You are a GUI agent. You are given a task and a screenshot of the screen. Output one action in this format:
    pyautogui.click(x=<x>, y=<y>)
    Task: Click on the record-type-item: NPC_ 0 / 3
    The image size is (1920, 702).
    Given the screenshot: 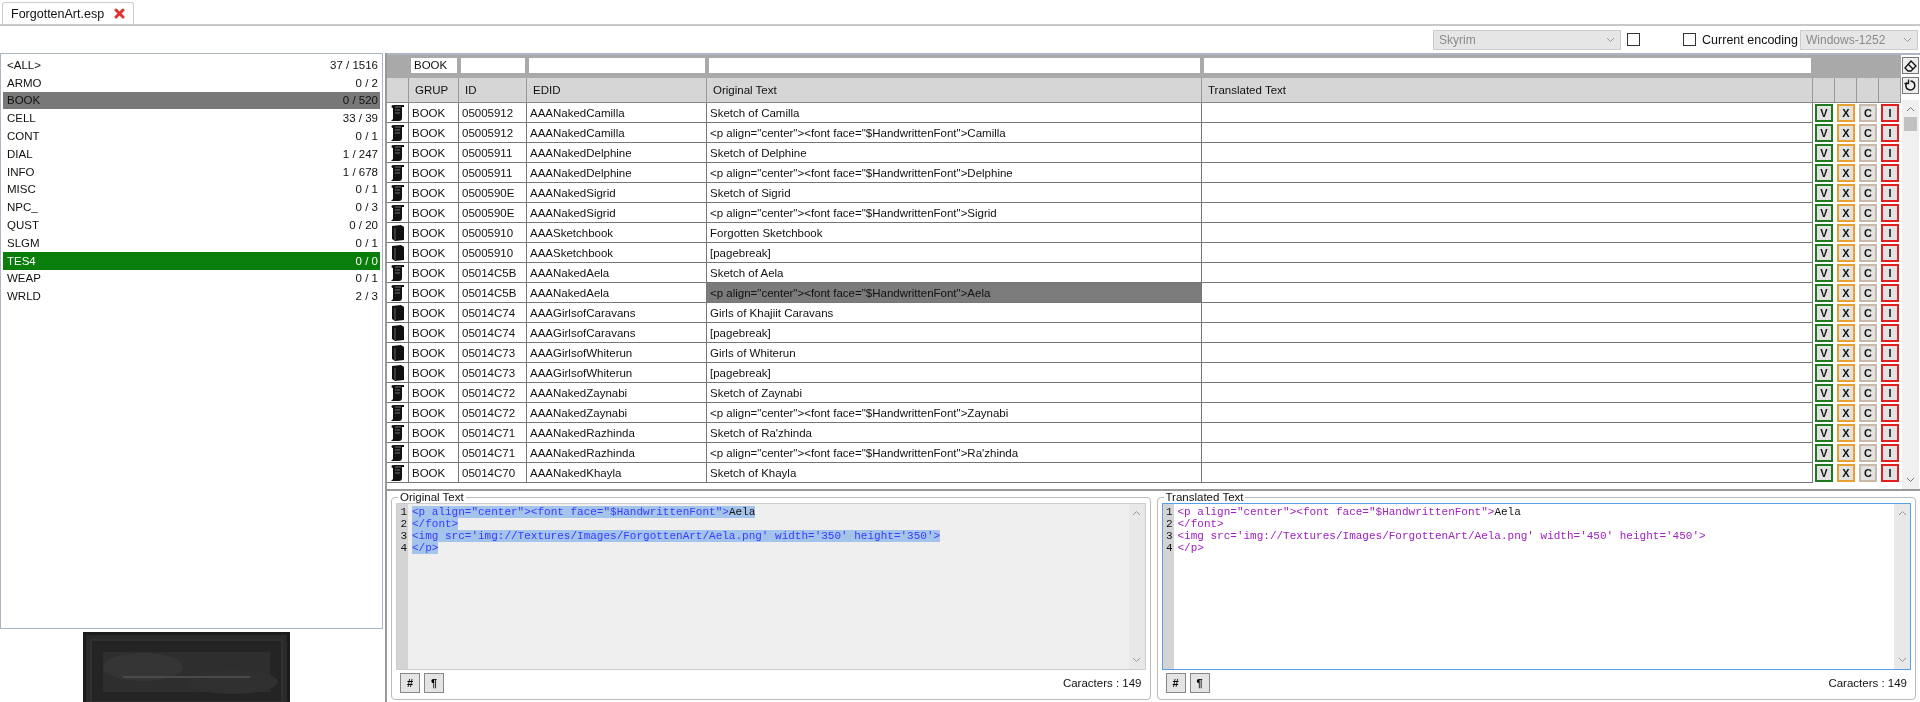 What is the action you would take?
    pyautogui.click(x=191, y=207)
    